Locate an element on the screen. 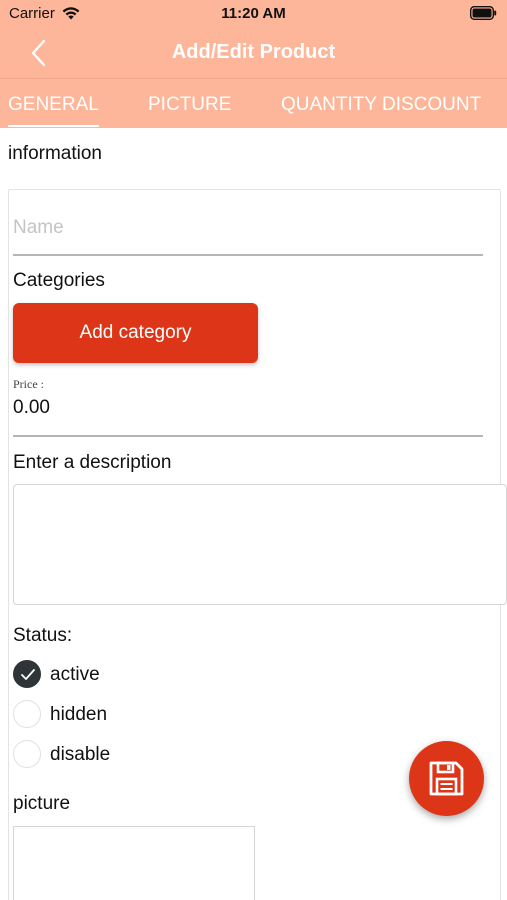  status-option-label: hidden is located at coordinates (79, 714).